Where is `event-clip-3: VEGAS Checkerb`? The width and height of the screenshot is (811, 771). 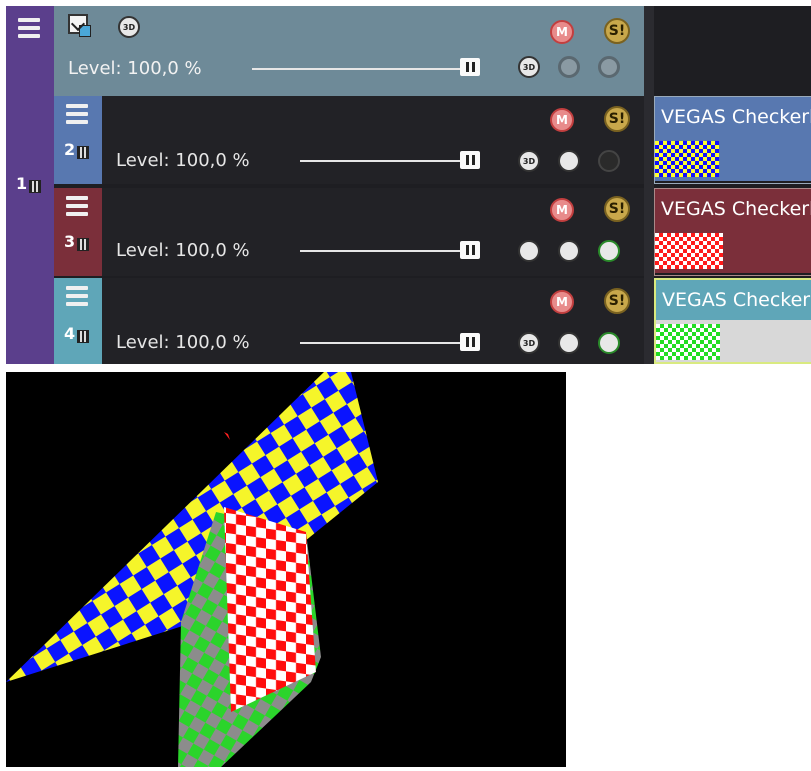 event-clip-3: VEGAS Checkerb is located at coordinates (732, 232).